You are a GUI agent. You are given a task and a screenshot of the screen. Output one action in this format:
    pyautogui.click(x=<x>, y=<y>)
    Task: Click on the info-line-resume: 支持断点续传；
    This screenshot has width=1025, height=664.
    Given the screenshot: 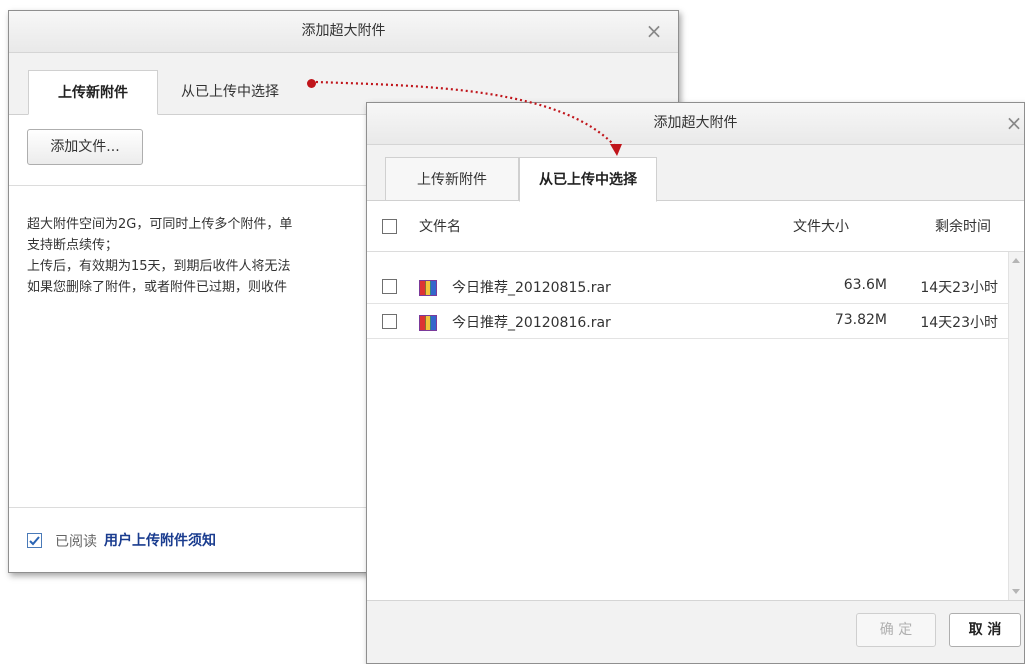 What is the action you would take?
    pyautogui.click(x=73, y=245)
    